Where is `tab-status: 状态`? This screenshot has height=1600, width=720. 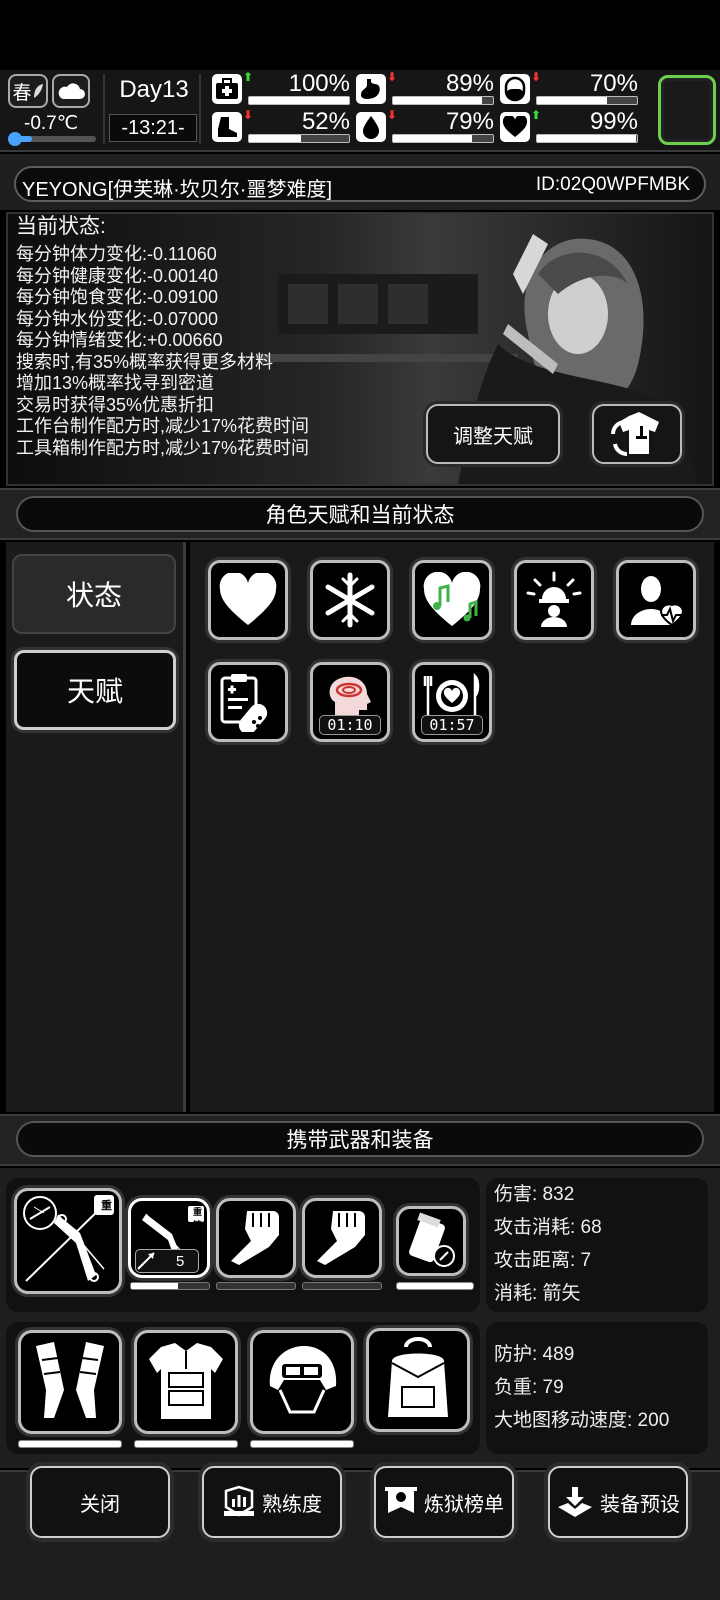 tab-status: 状态 is located at coordinates (94, 594).